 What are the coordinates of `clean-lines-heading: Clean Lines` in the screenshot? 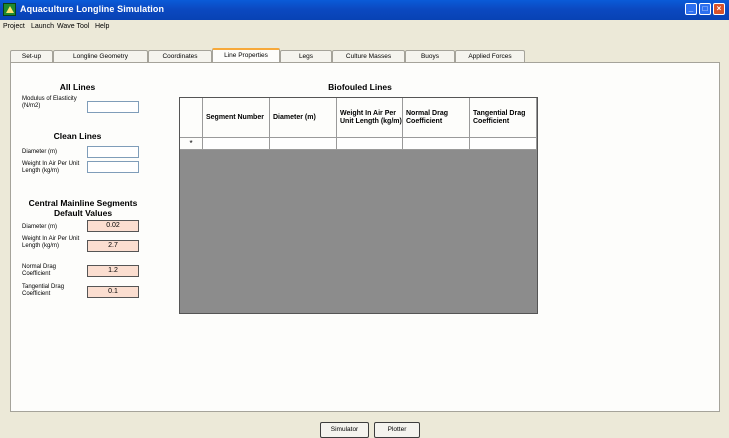 It's located at (77, 136).